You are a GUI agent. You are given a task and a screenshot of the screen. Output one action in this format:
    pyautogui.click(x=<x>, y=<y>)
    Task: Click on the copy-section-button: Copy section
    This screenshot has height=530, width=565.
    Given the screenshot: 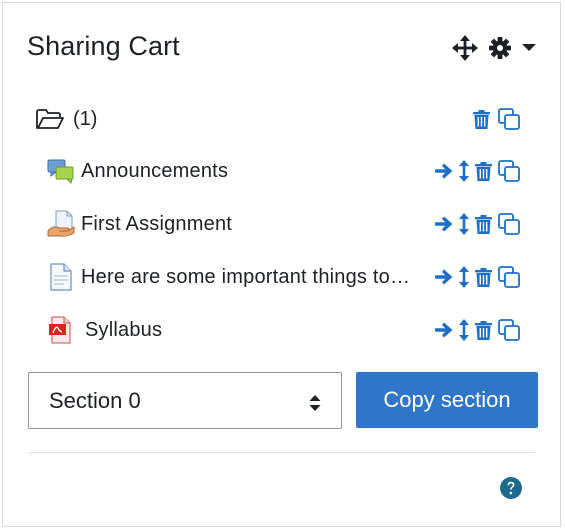 What is the action you would take?
    pyautogui.click(x=447, y=400)
    